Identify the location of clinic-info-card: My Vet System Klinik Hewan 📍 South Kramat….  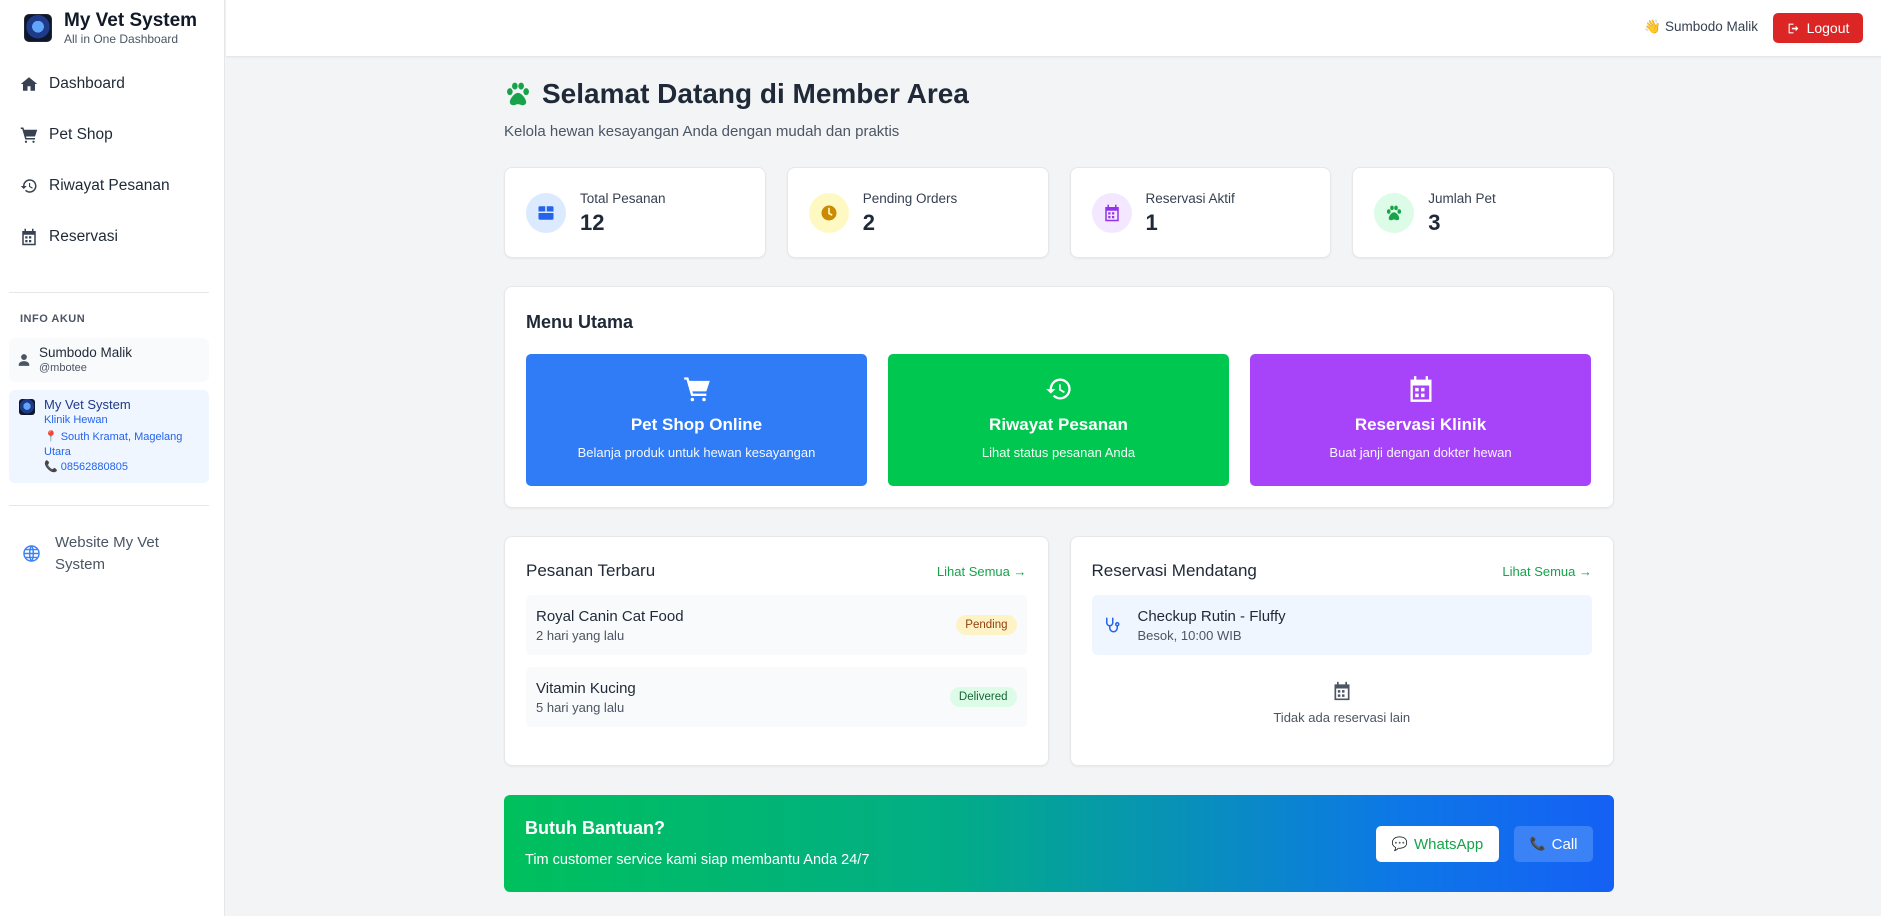
(109, 436).